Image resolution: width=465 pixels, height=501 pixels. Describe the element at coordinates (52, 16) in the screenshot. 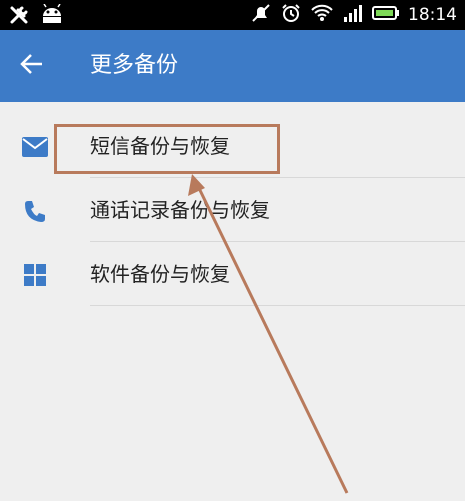

I see `android-icon` at that location.